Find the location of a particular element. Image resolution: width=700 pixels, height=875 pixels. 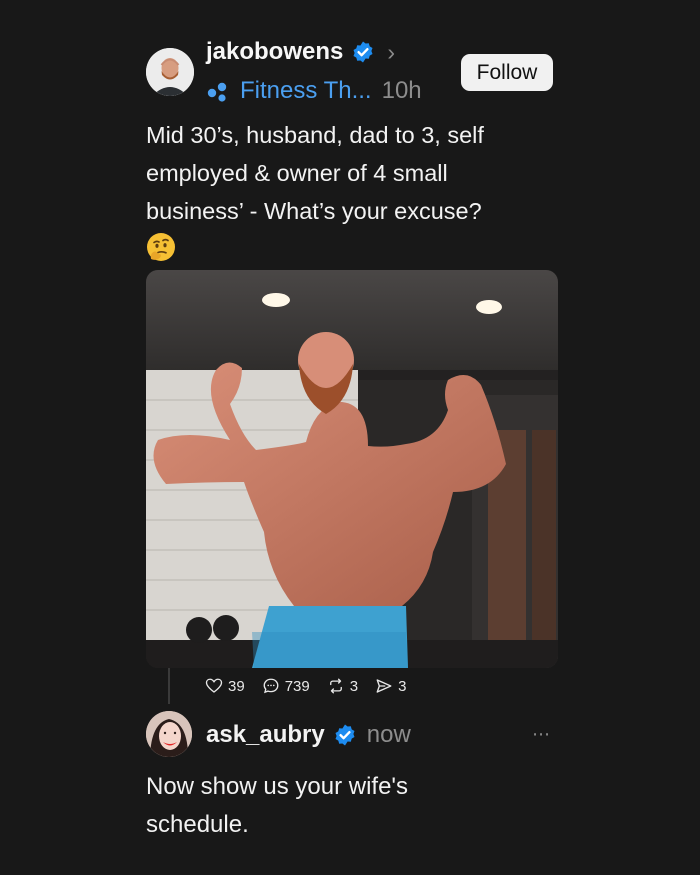

reply-avatar is located at coordinates (169, 734).